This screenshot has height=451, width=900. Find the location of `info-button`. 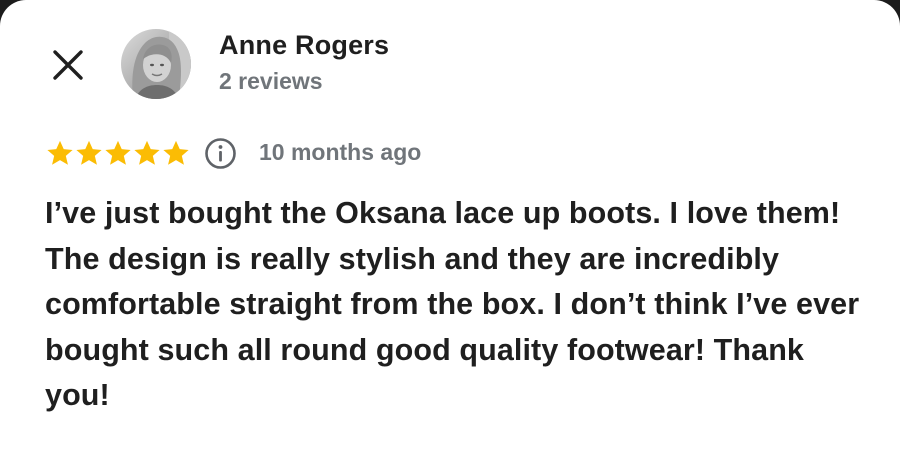

info-button is located at coordinates (220, 153).